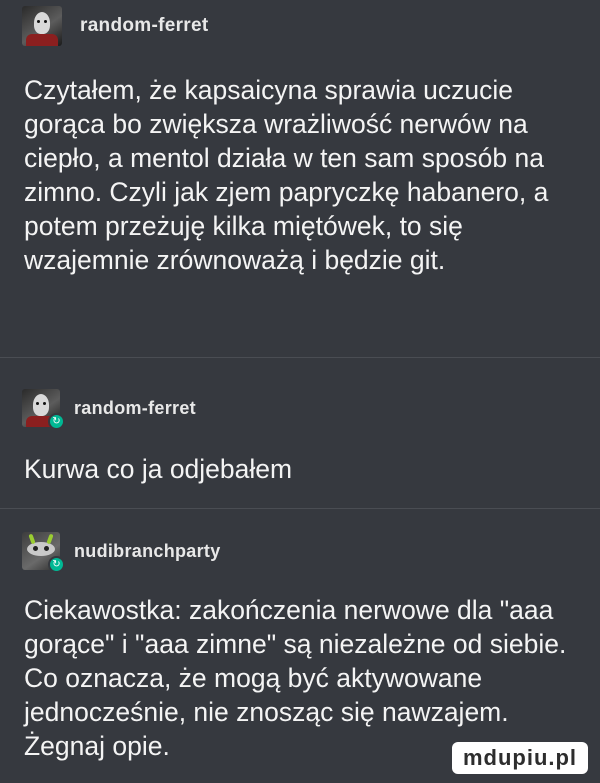 The width and height of the screenshot is (600, 783). Describe the element at coordinates (42, 26) in the screenshot. I see `ferret-avatar-icon` at that location.